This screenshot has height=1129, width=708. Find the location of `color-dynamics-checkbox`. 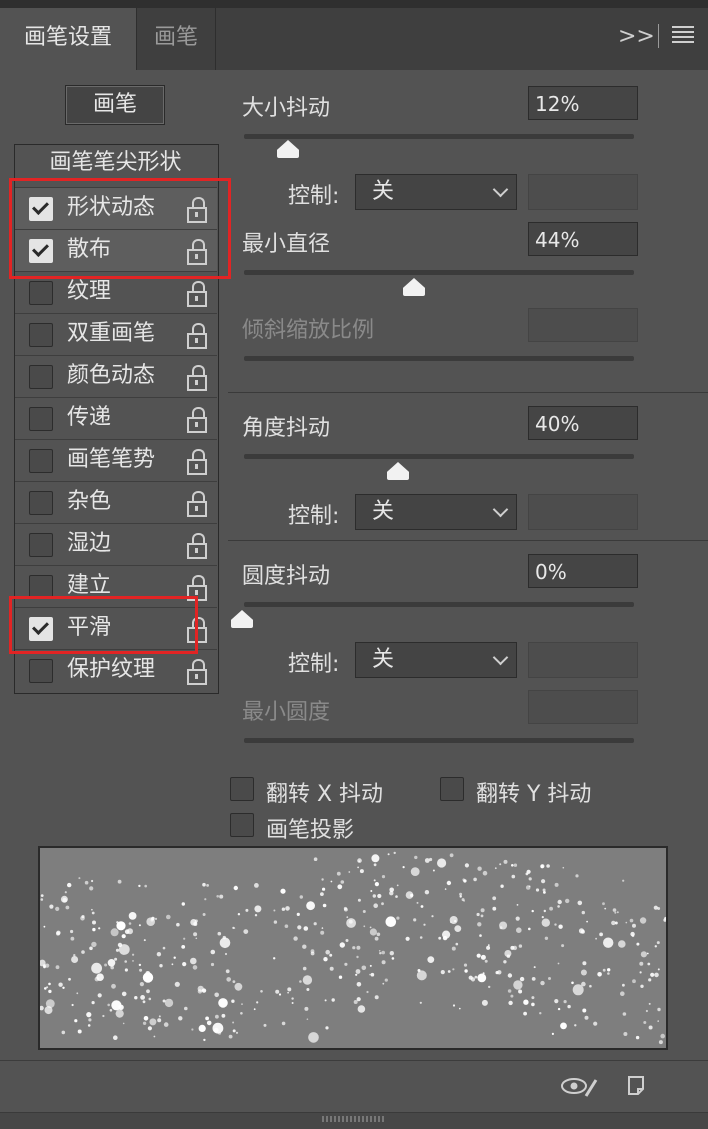

color-dynamics-checkbox is located at coordinates (41, 377).